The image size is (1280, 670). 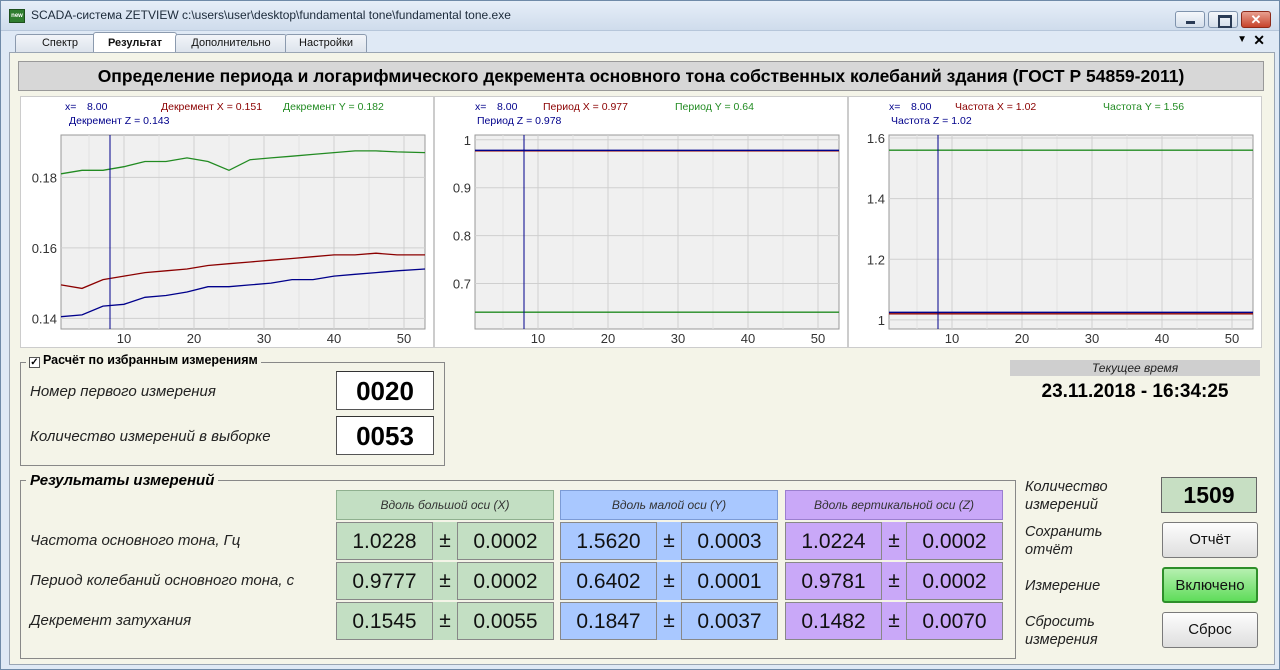 I want to click on measurement-count-label: Количество измерений, so click(x=1066, y=496).